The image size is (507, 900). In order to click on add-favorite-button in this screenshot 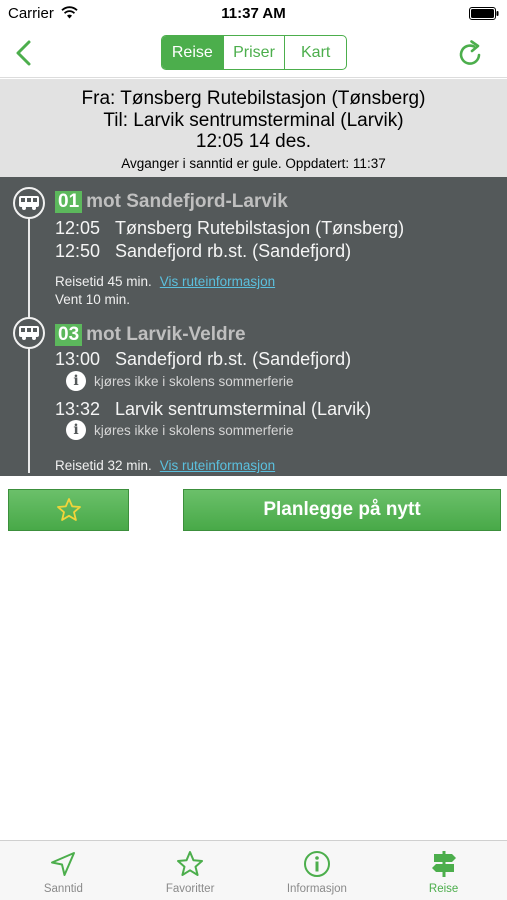, I will do `click(68, 510)`.